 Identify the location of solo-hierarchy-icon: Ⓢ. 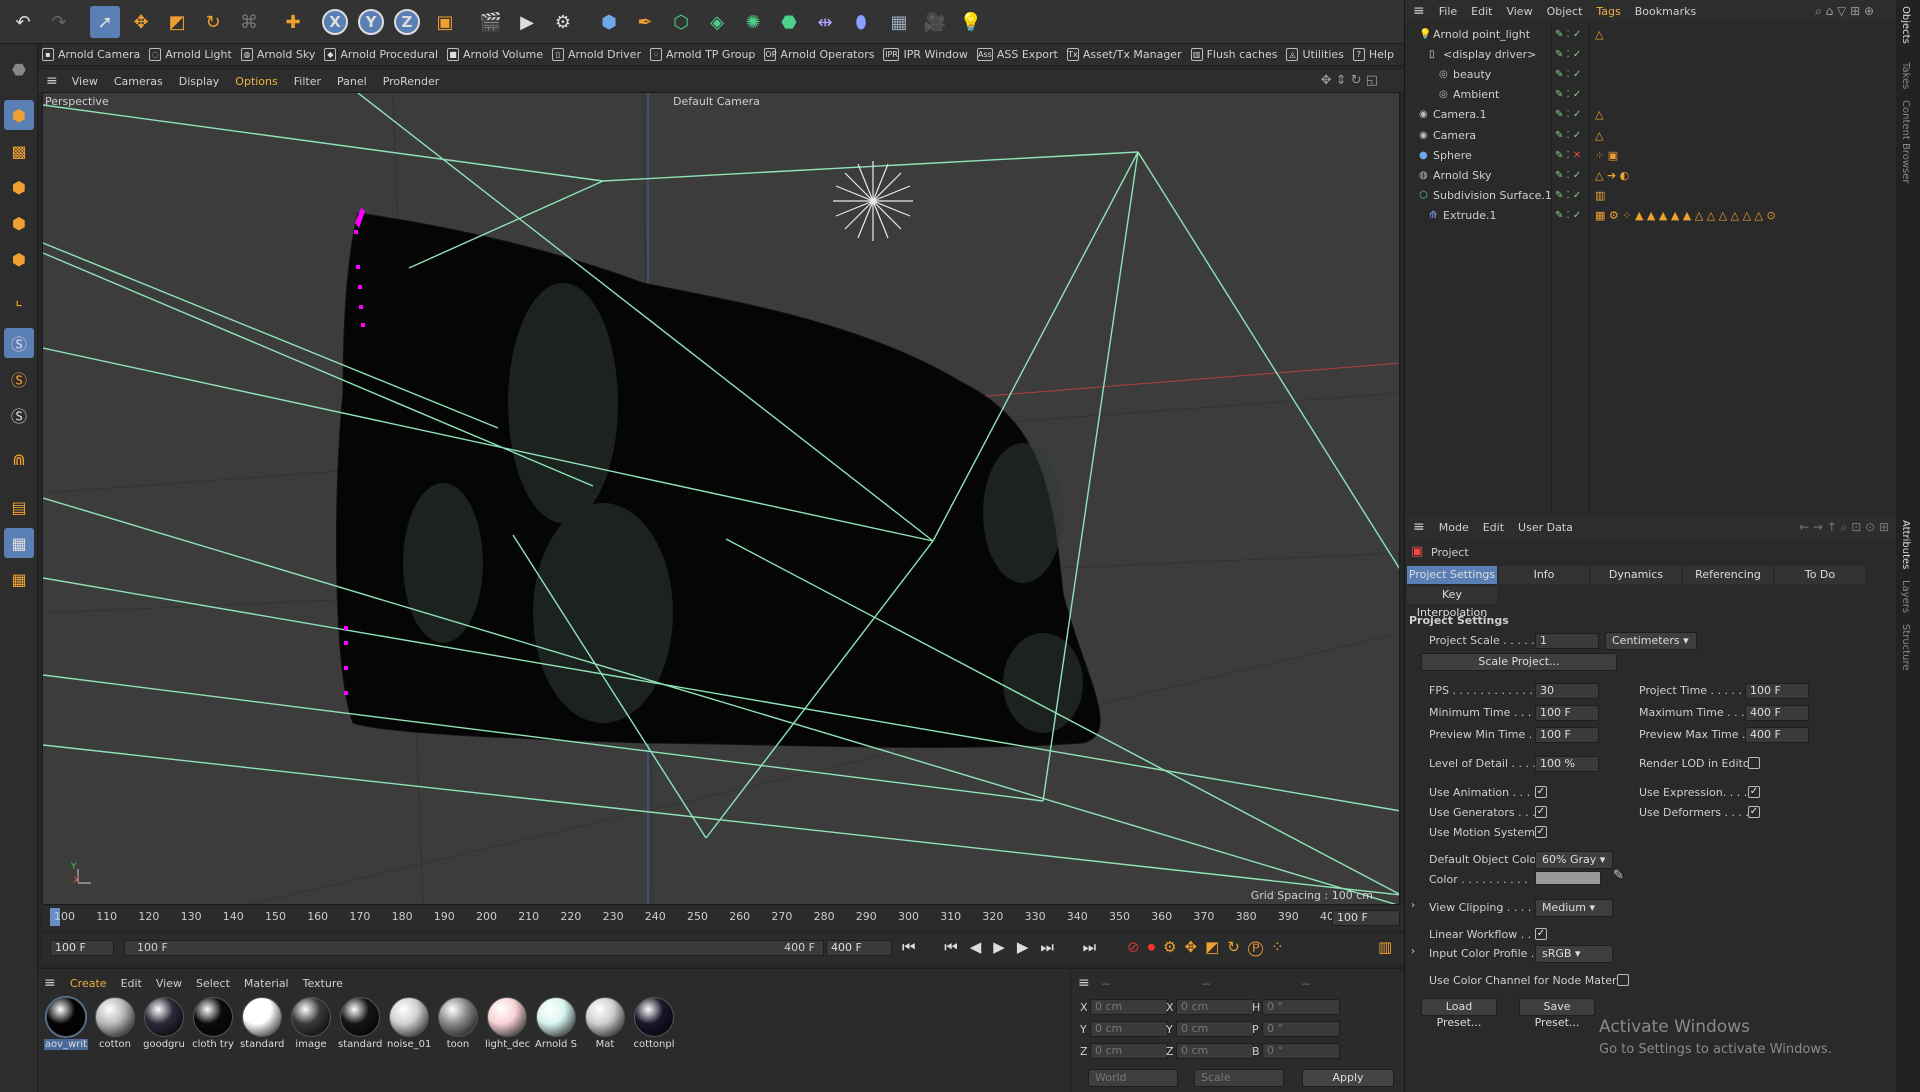
(19, 379).